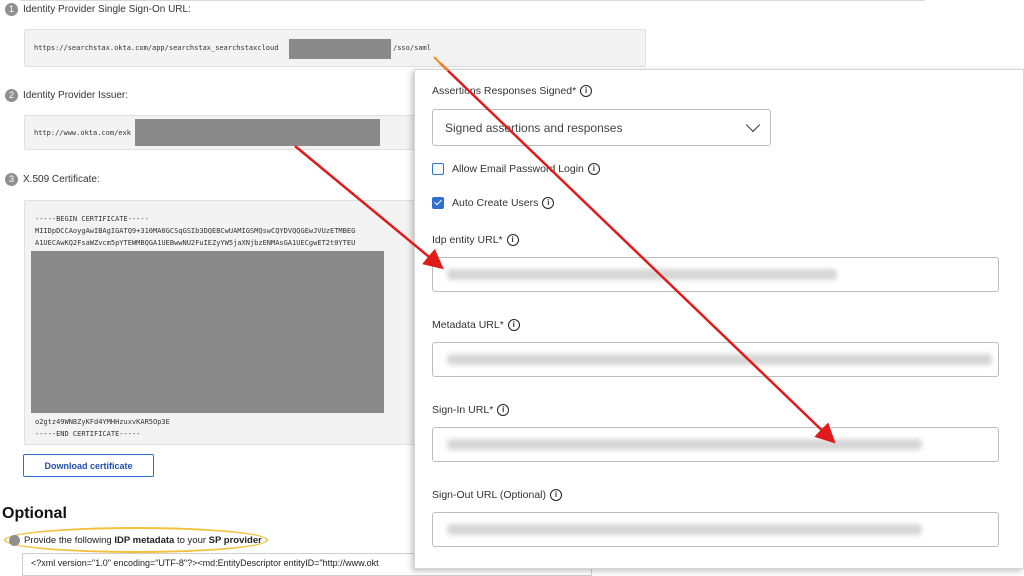  I want to click on red-arrow-annotation, so click(369, 207).